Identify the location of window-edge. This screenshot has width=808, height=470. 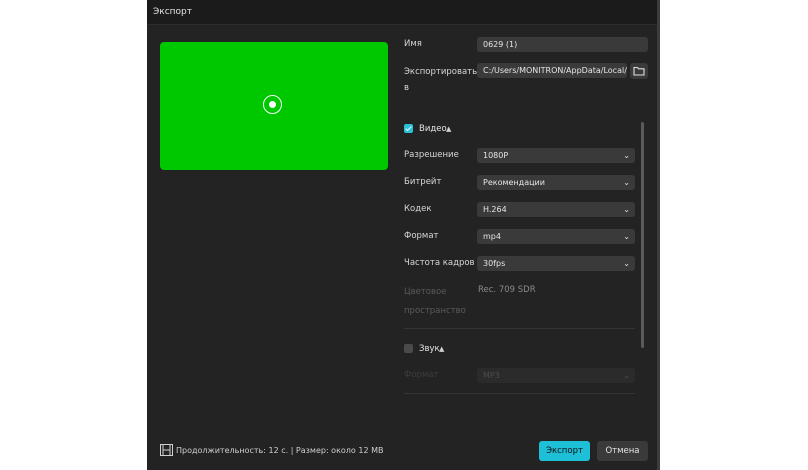
(658, 235).